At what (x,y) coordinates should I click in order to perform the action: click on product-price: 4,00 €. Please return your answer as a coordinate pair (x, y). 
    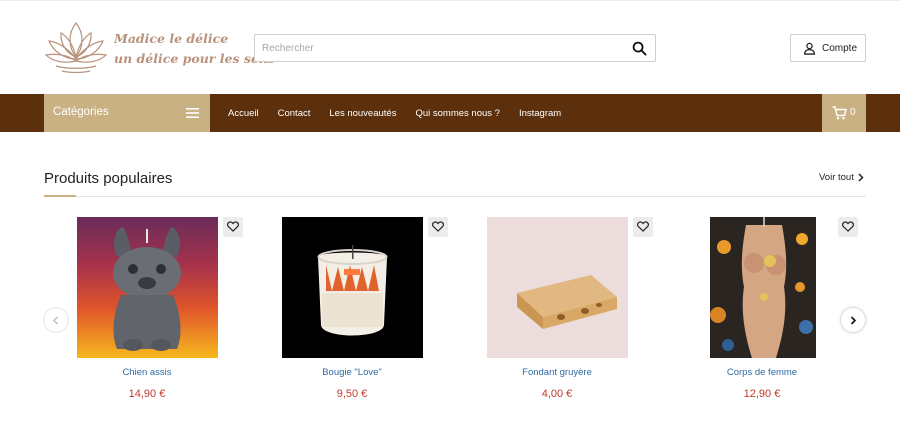
    Looking at the image, I should click on (557, 394).